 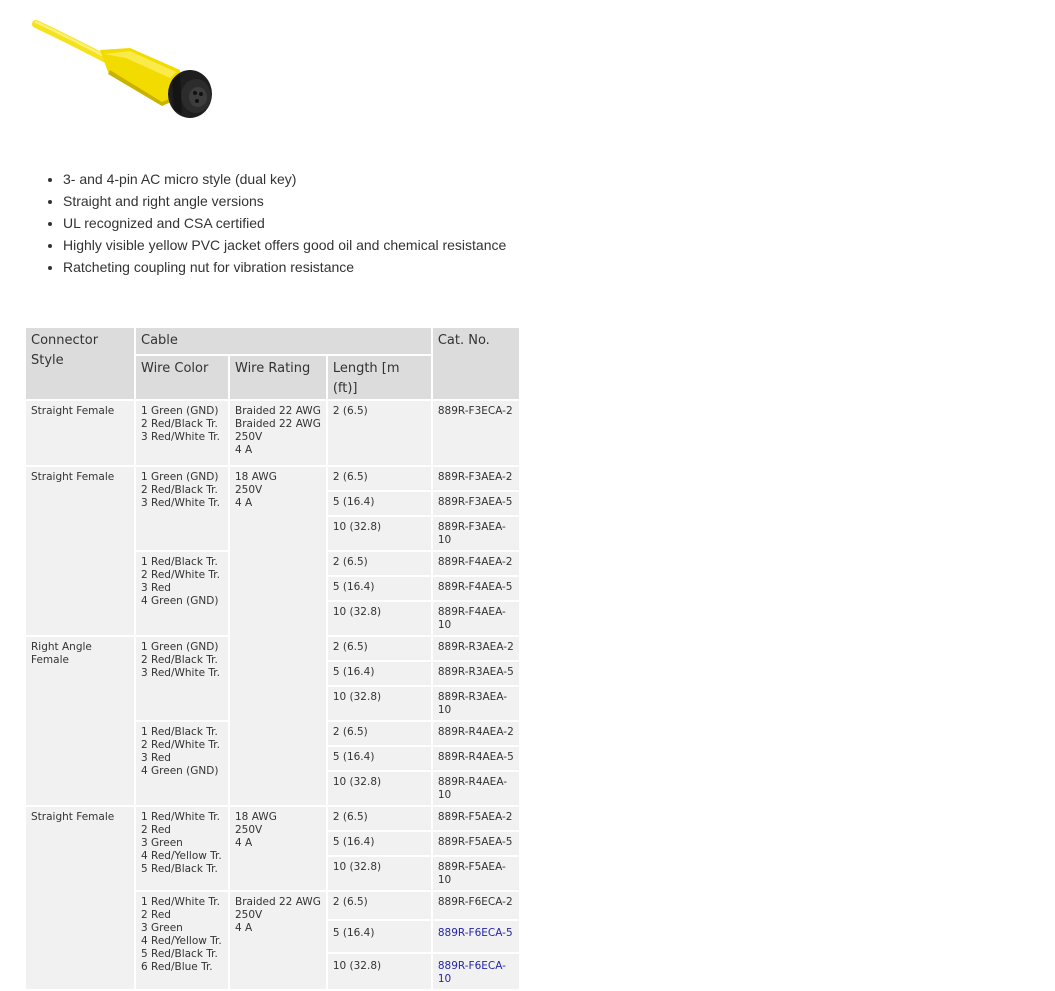 I want to click on wire-rating-cell: Braided 22 AWG 250V 4 A, so click(x=278, y=940).